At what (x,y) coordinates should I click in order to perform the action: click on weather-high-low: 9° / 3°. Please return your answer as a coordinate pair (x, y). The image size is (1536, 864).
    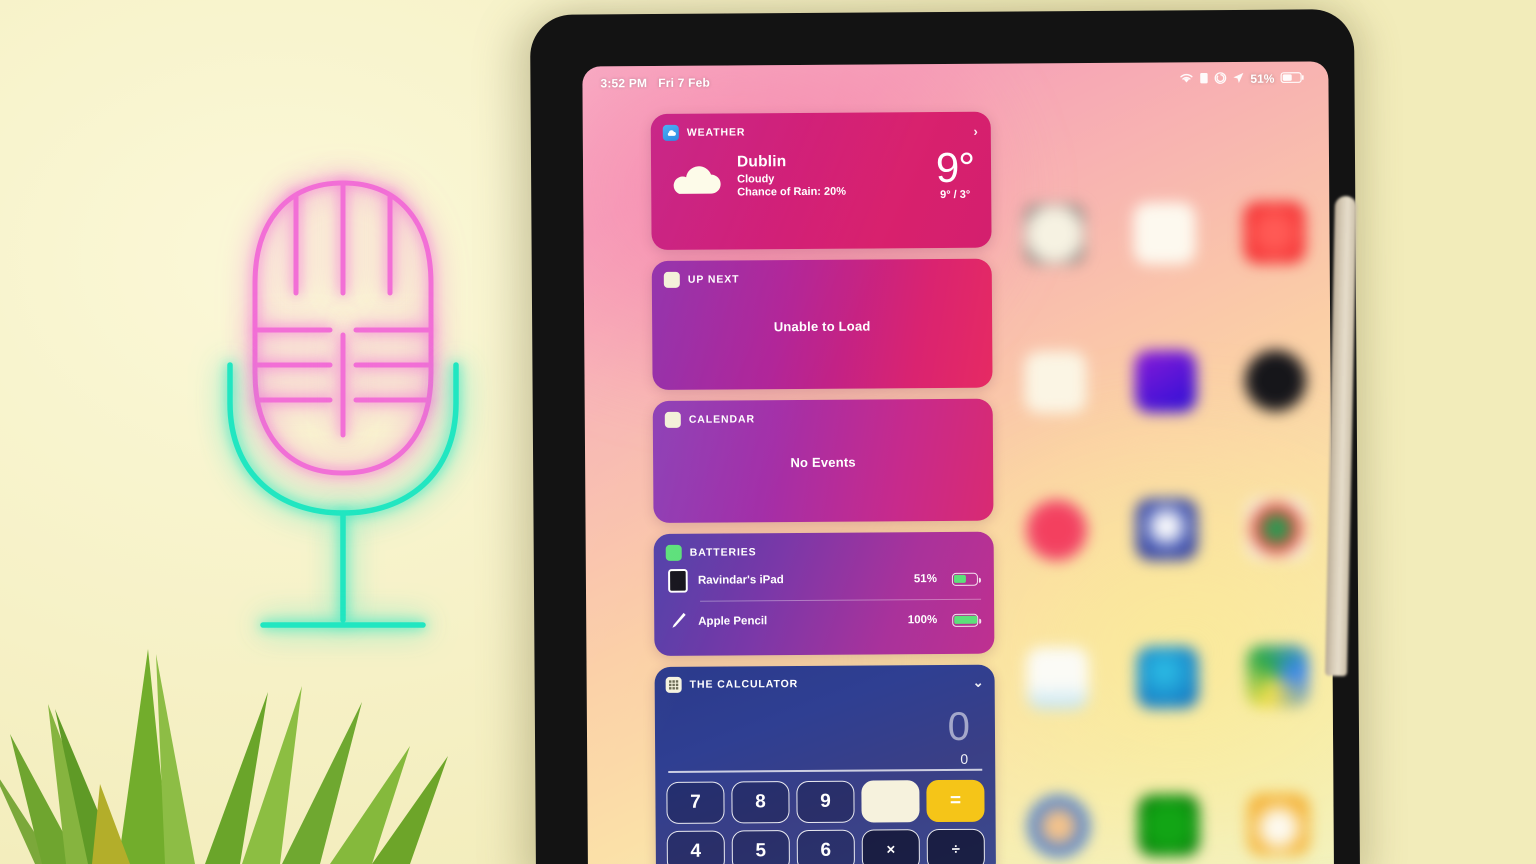
    Looking at the image, I should click on (955, 194).